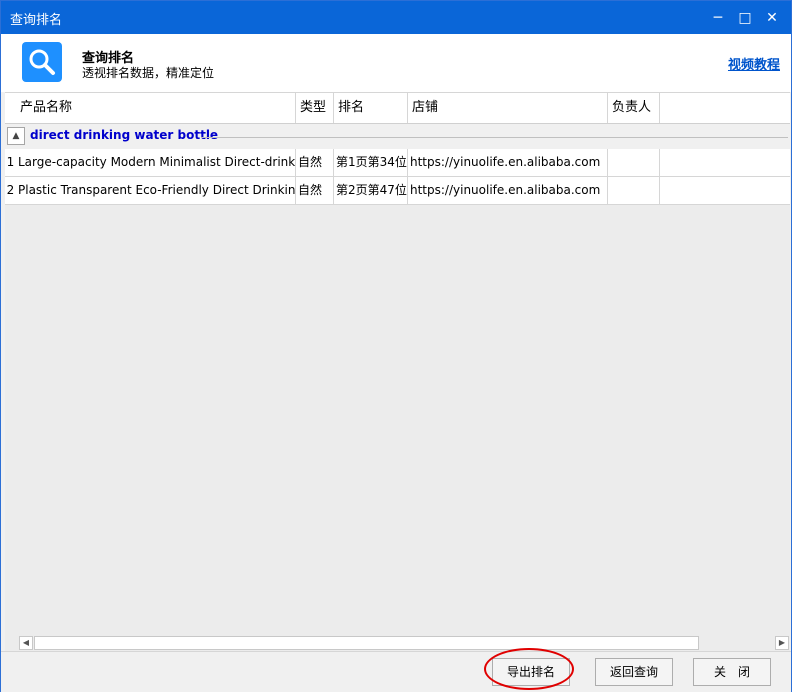  What do you see at coordinates (396, 17) in the screenshot?
I see `title-bar: 查询排名 ─ □ ✕` at bounding box center [396, 17].